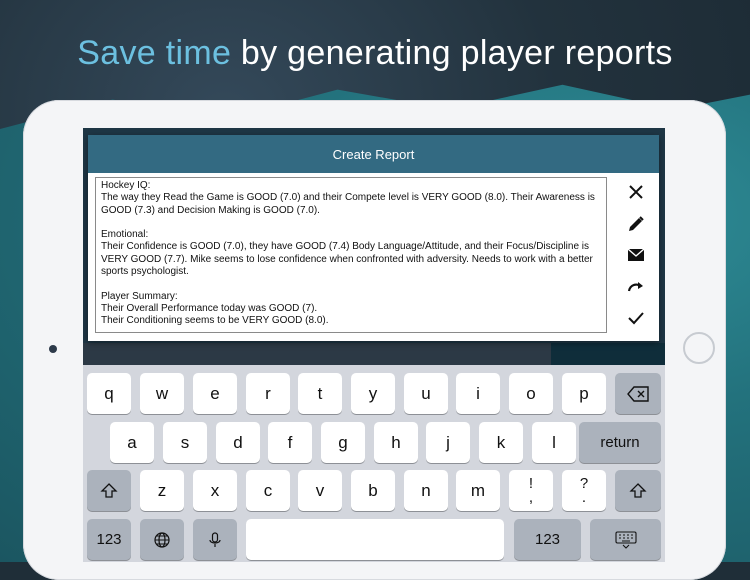 The image size is (750, 580). Describe the element at coordinates (343, 442) in the screenshot. I see `key-g: g` at that location.